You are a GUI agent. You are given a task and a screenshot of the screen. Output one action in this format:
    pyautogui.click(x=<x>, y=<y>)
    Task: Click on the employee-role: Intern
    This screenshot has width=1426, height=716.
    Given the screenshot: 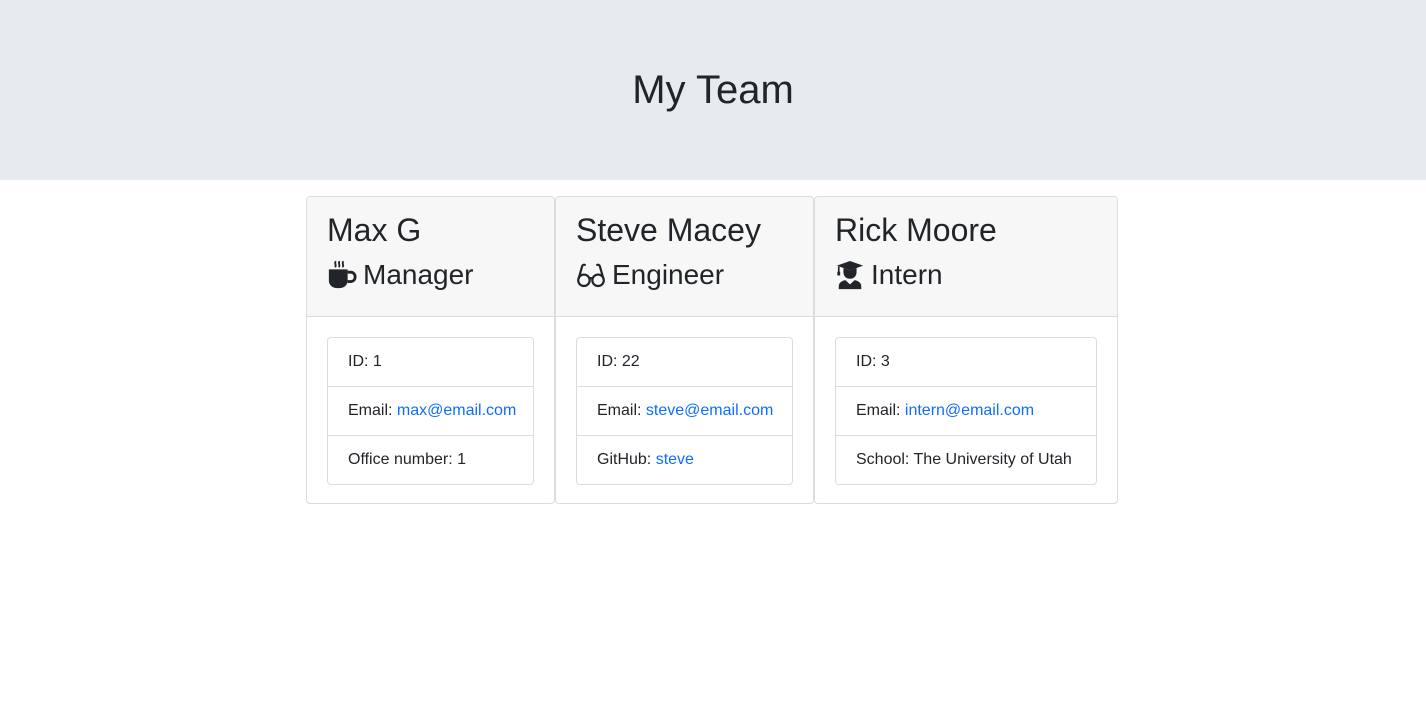 What is the action you would take?
    pyautogui.click(x=966, y=275)
    